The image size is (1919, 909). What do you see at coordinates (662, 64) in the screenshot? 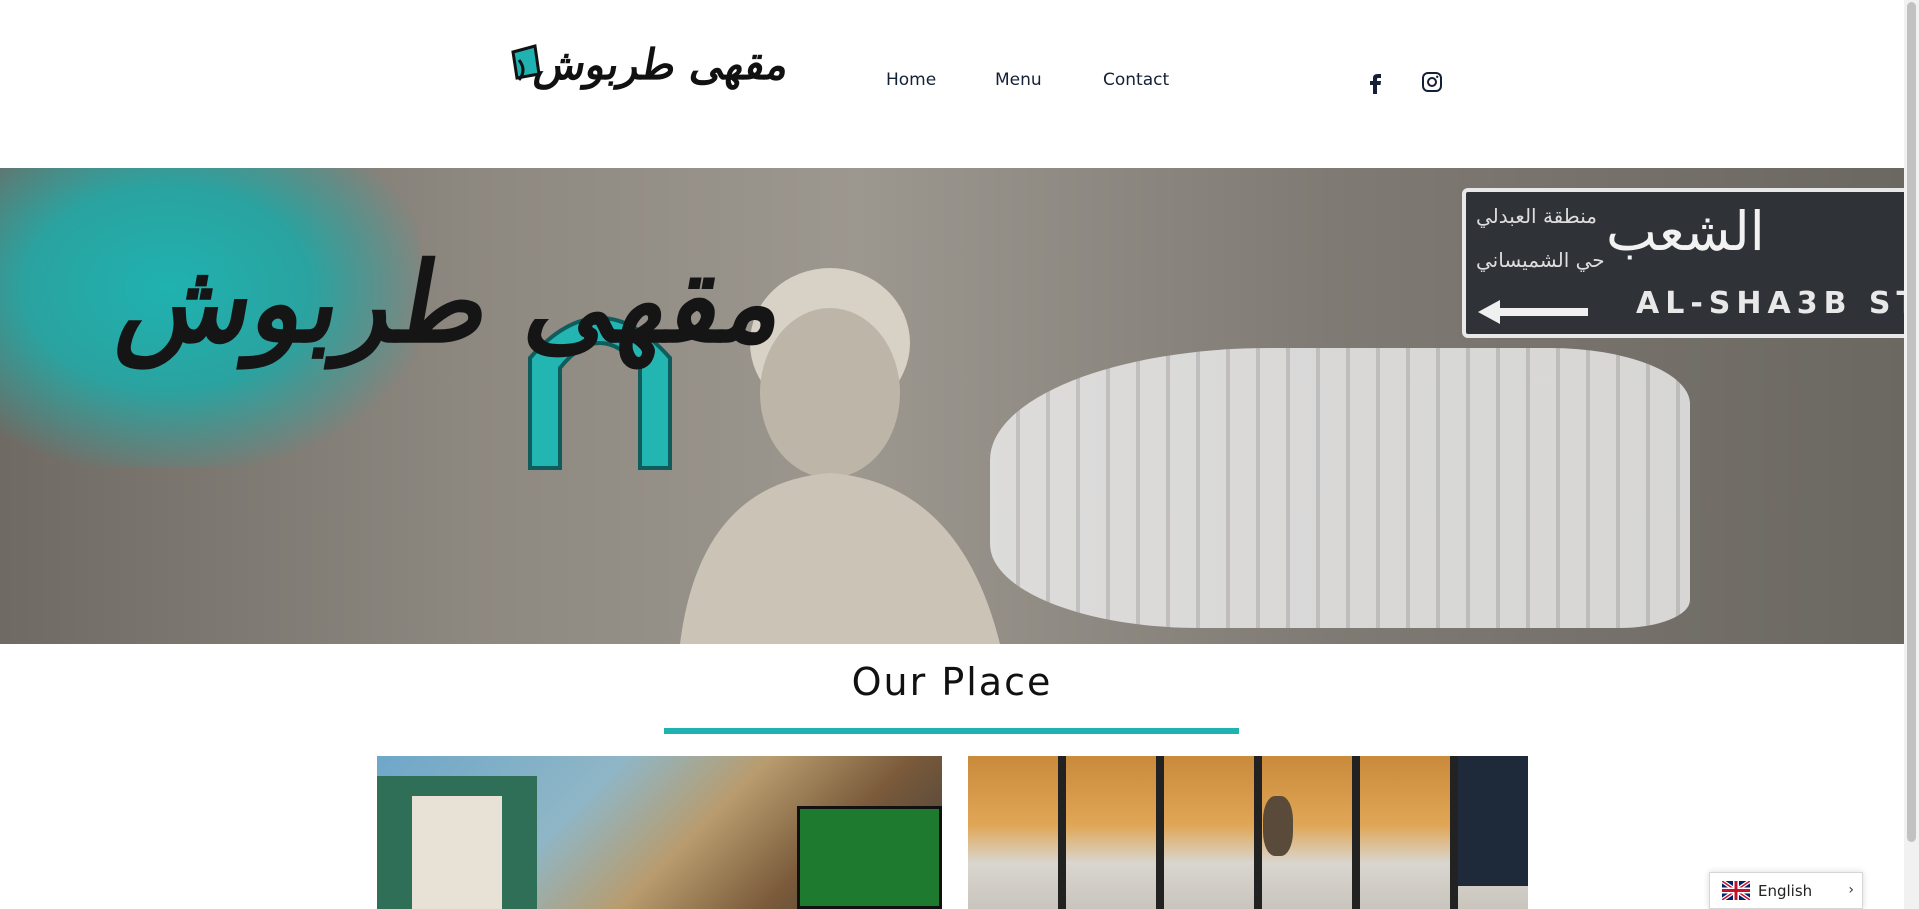
I see `logo-text: مقهى طربوش` at bounding box center [662, 64].